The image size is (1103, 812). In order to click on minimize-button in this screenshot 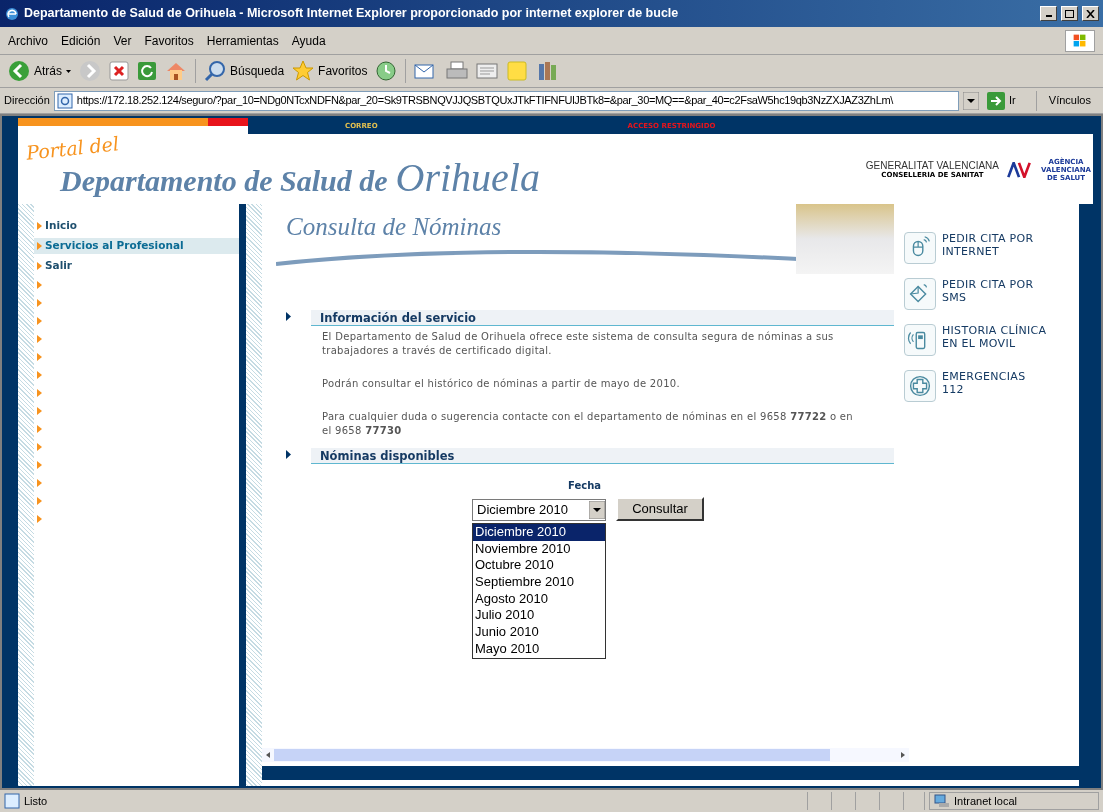, I will do `click(1048, 13)`.